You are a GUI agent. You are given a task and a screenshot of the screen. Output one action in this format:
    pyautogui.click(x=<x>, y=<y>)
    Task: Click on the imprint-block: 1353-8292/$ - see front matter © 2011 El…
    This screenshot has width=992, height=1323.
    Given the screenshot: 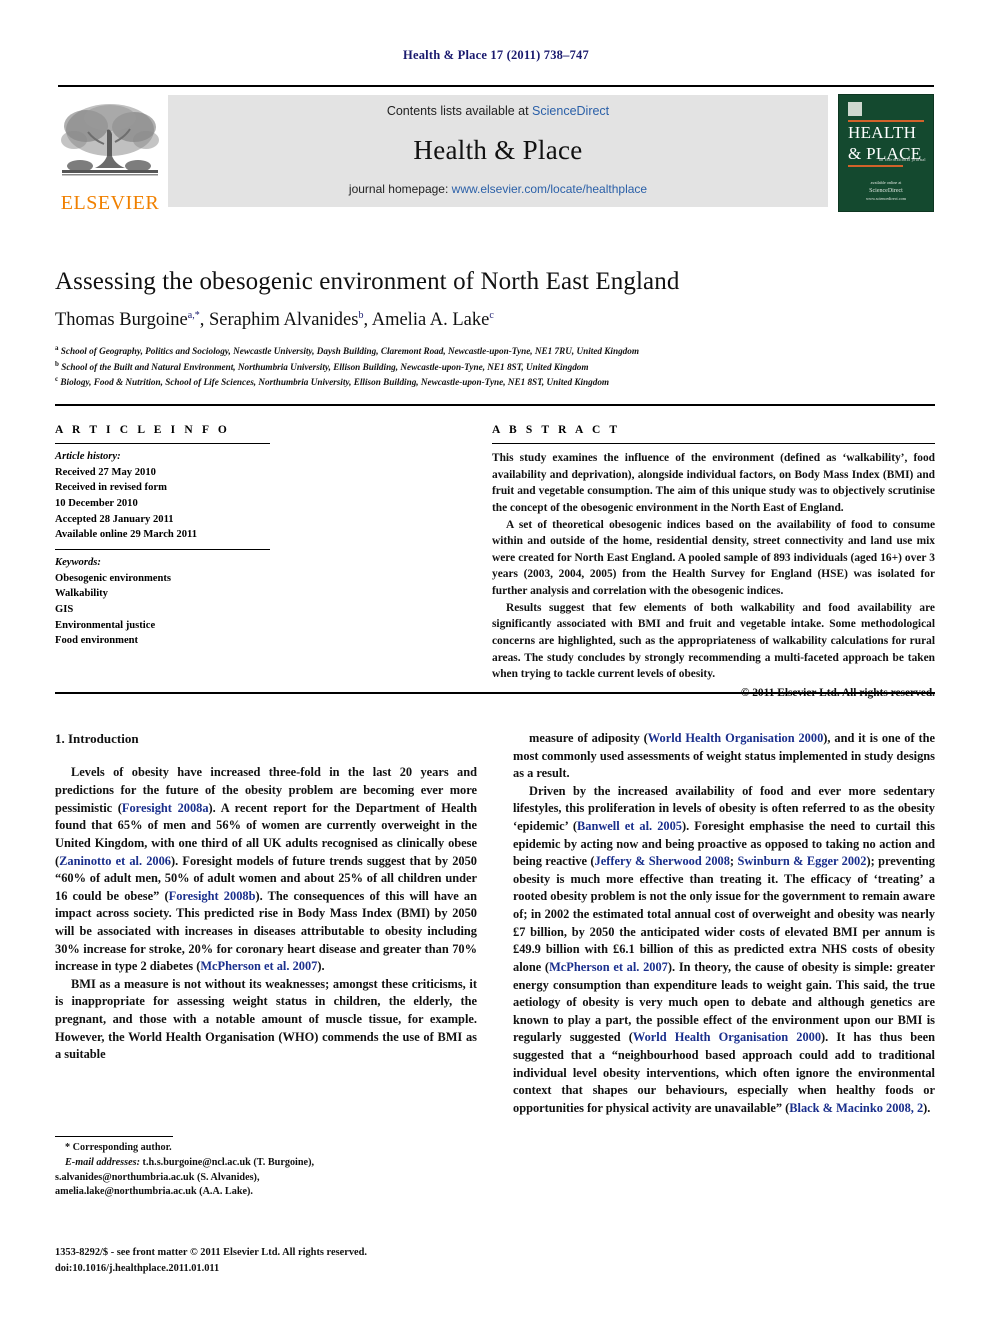 What is the action you would take?
    pyautogui.click(x=285, y=1260)
    